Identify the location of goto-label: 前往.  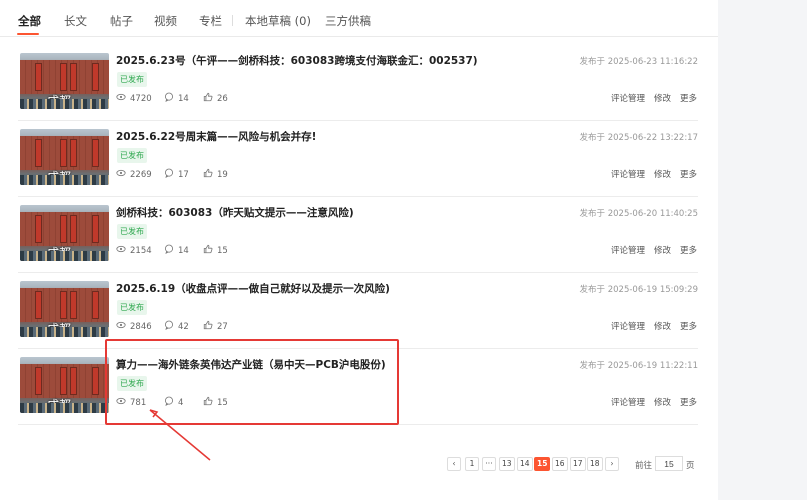
(644, 466).